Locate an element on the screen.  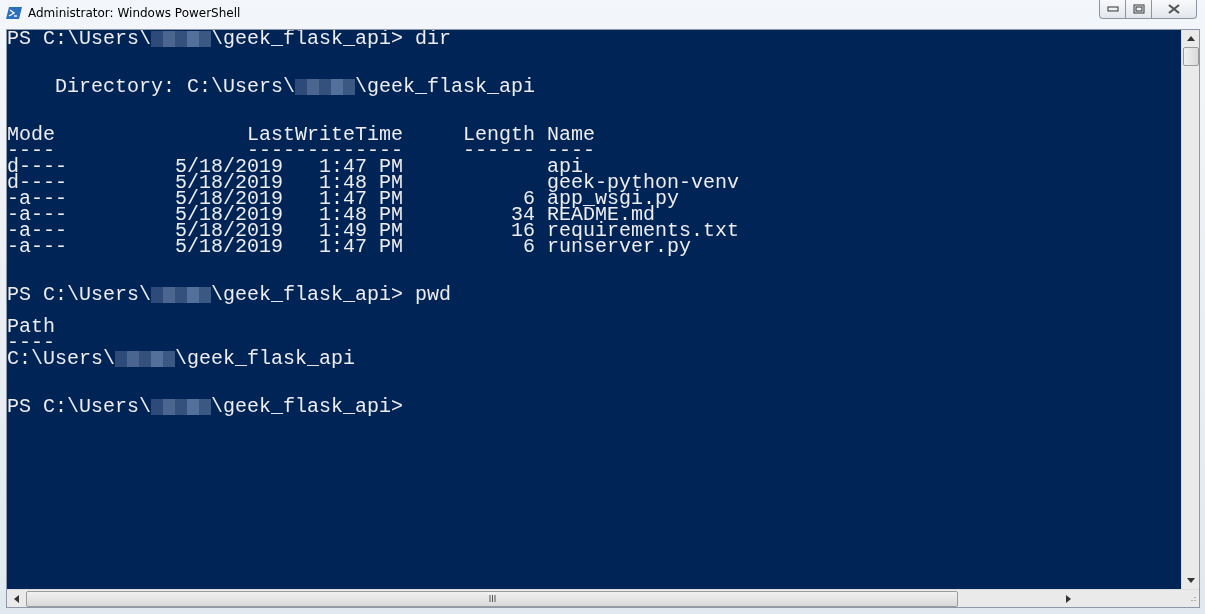
minimize-button is located at coordinates (1112, 9).